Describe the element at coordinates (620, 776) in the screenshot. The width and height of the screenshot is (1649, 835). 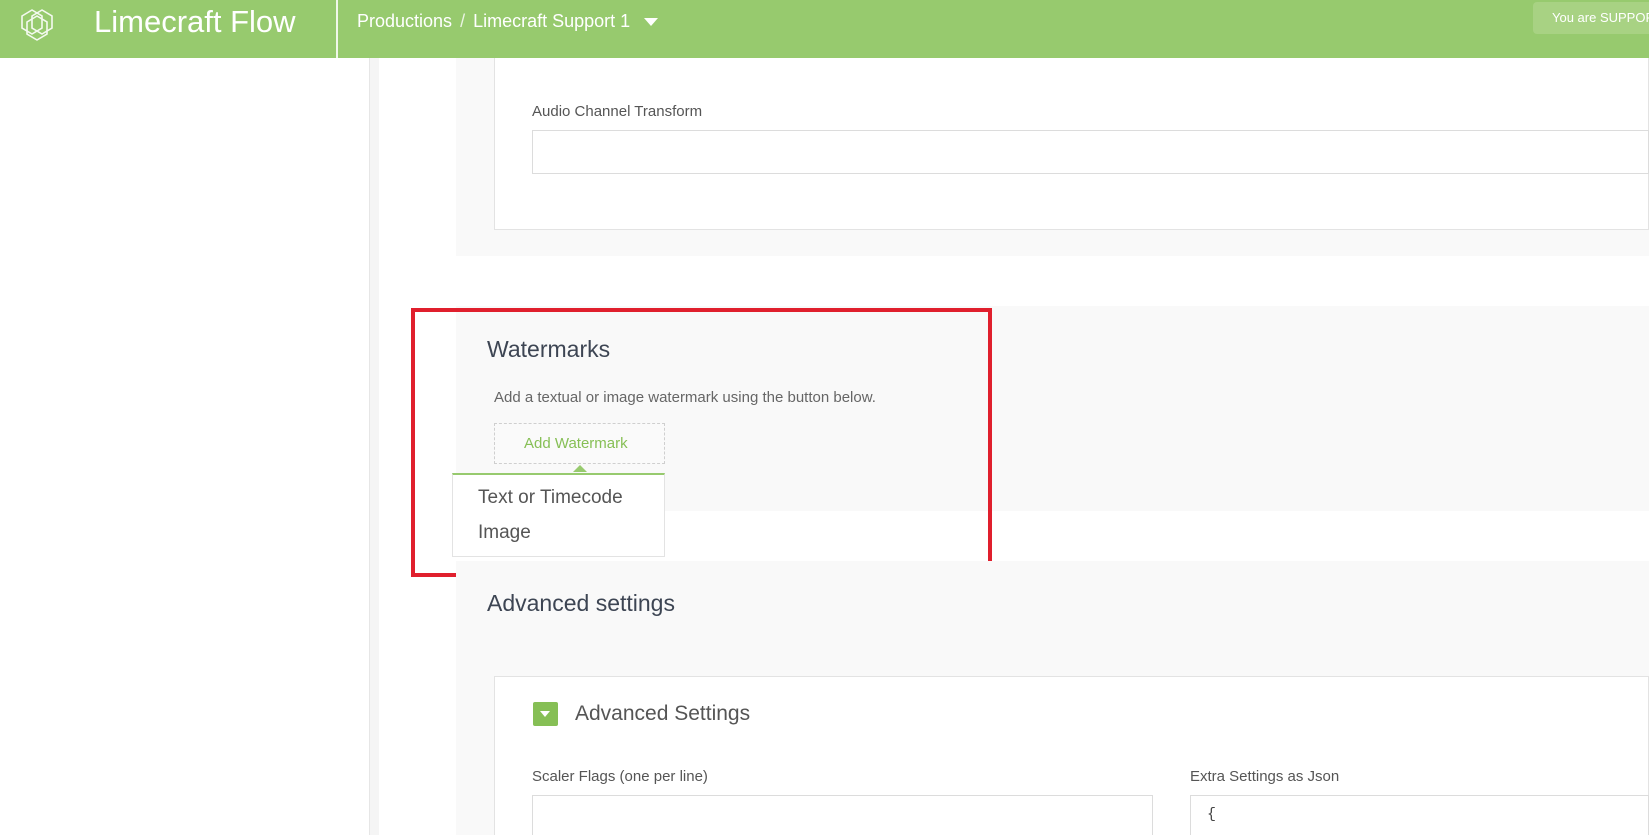
I see `scaler-flags-label: Scaler Flags (one per line)` at that location.